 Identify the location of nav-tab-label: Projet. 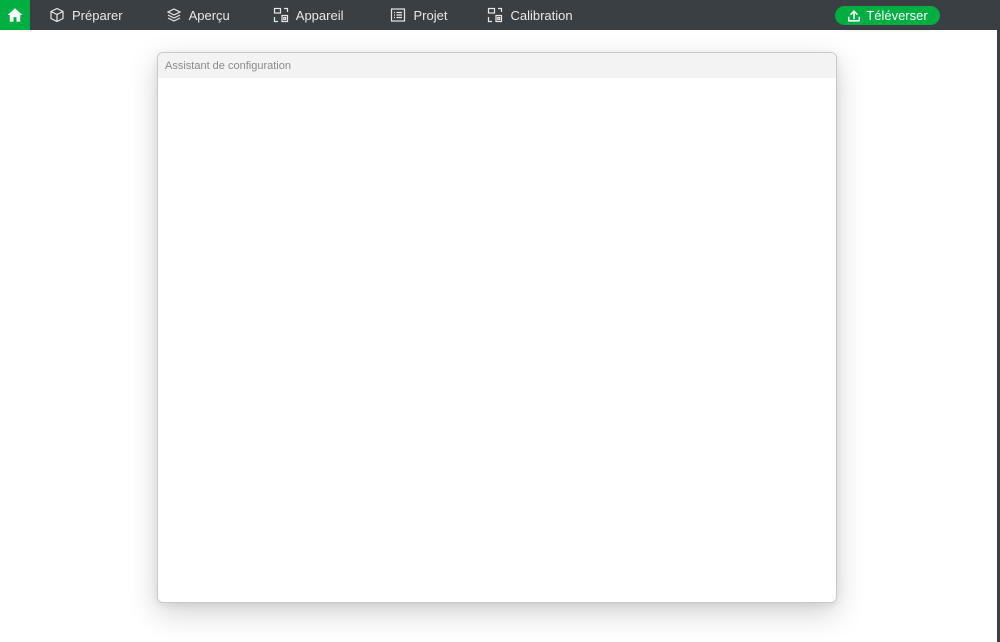
(430, 15).